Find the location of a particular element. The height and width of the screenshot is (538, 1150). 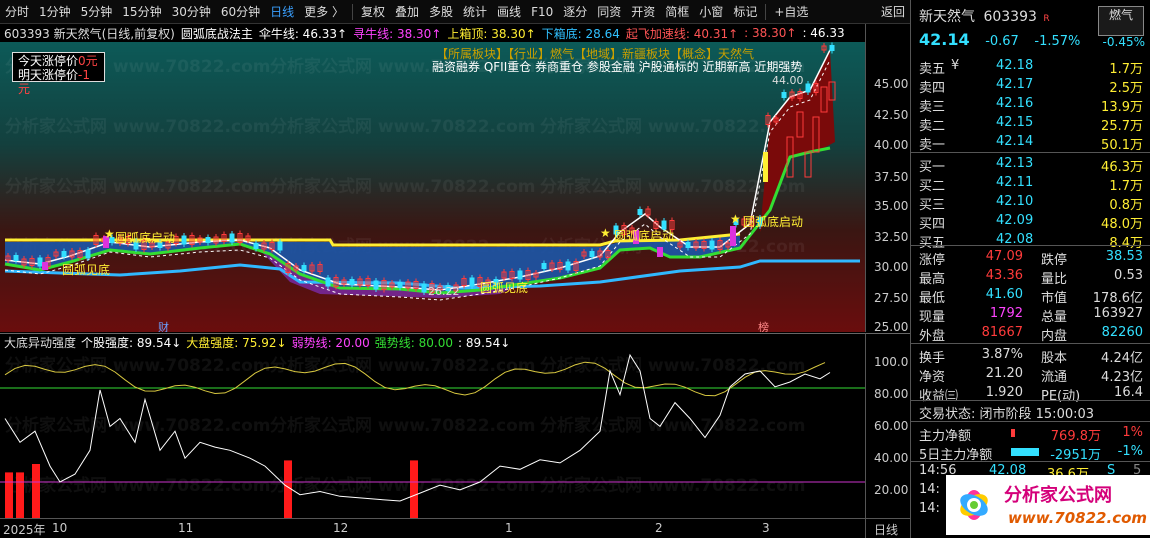

toolbar-button: 开资 is located at coordinates (643, 12).